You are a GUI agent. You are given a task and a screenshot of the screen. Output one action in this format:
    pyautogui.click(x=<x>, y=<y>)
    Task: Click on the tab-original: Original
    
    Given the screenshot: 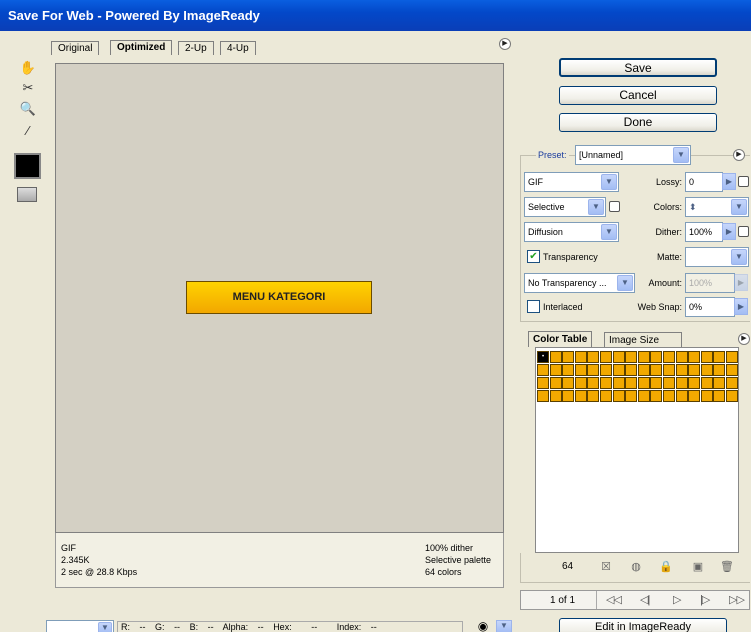 What is the action you would take?
    pyautogui.click(x=75, y=48)
    